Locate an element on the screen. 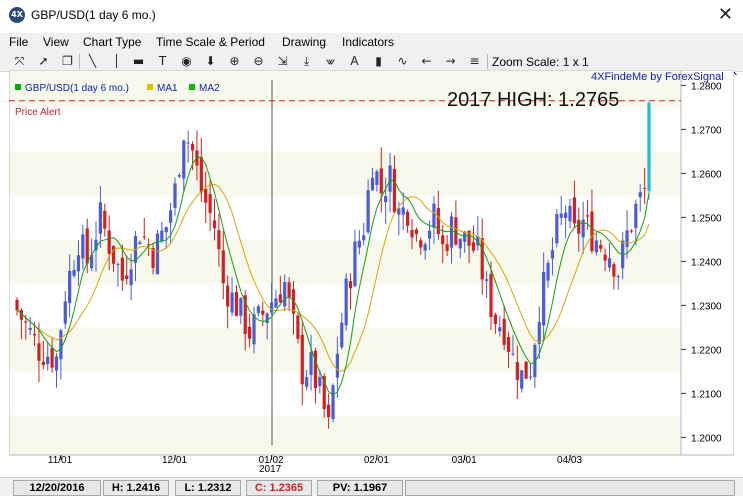 The height and width of the screenshot is (496, 743). target-icon: ◉ is located at coordinates (186, 61).